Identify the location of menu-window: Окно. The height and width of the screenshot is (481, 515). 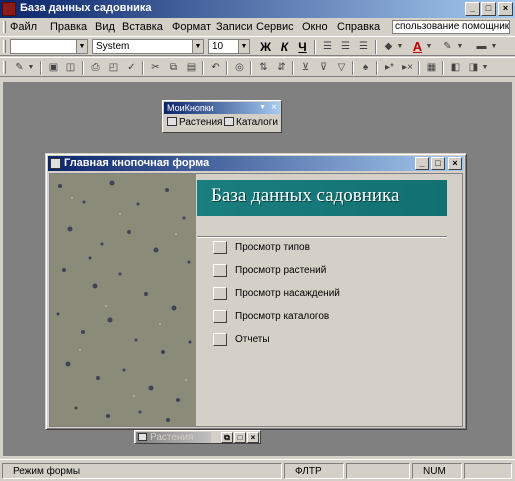
(315, 27).